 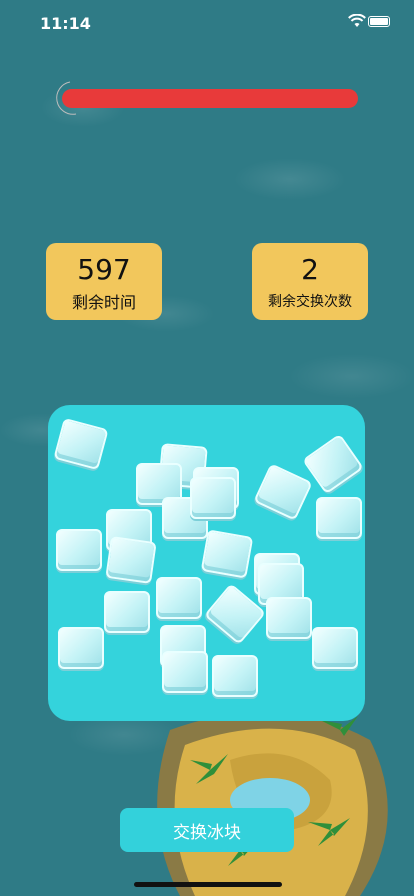 What do you see at coordinates (272, 804) in the screenshot?
I see `island-decoration` at bounding box center [272, 804].